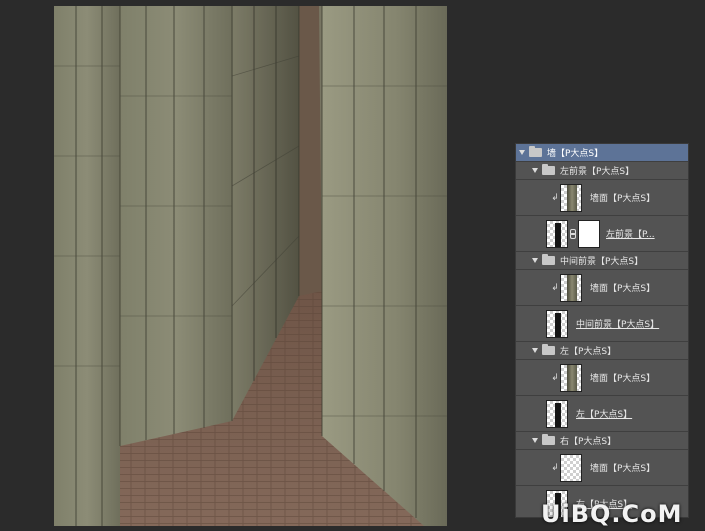 The width and height of the screenshot is (705, 531). I want to click on link-chain-icon, so click(573, 233).